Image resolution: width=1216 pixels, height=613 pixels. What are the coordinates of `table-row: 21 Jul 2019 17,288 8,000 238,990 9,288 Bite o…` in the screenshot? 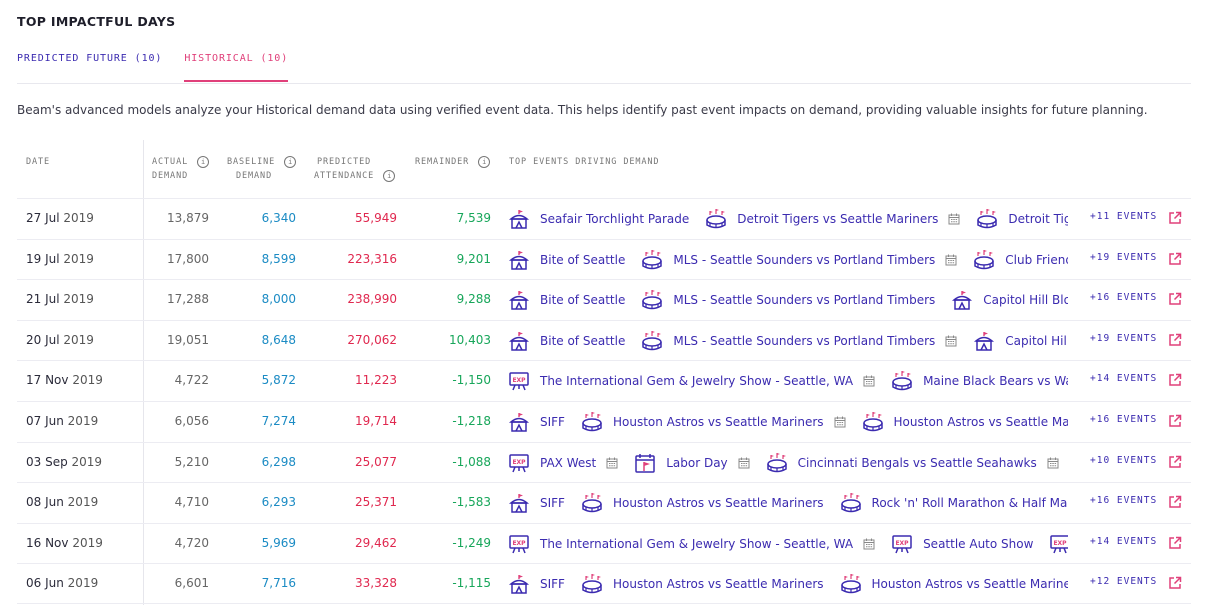 It's located at (604, 299).